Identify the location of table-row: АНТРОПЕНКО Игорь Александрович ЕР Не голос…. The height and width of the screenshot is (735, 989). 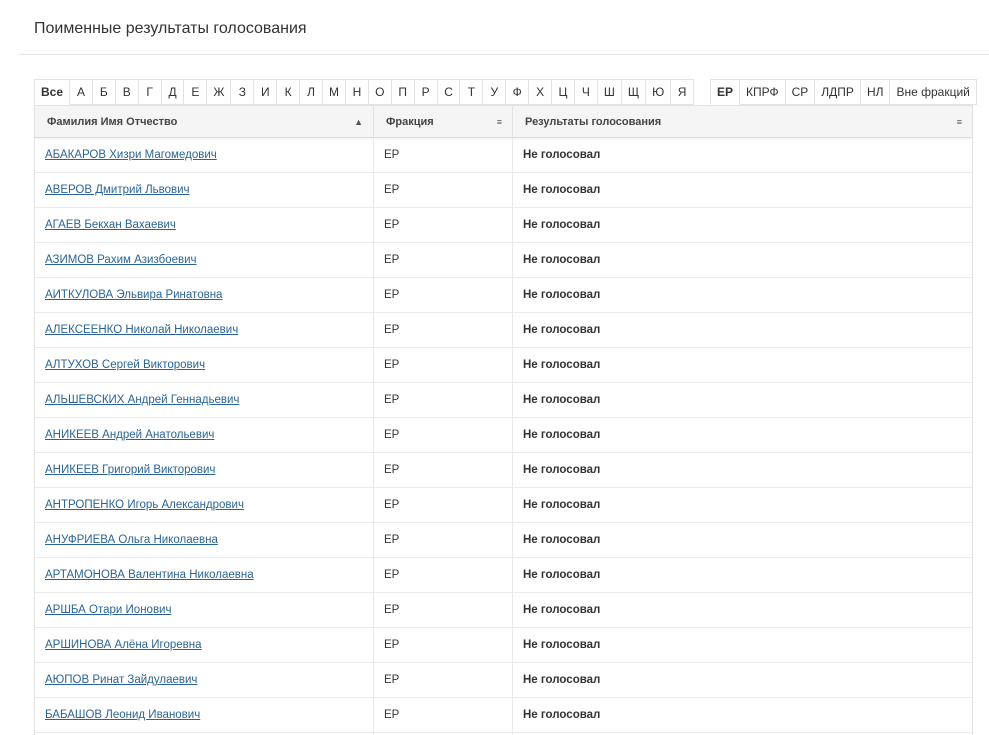
(503, 505).